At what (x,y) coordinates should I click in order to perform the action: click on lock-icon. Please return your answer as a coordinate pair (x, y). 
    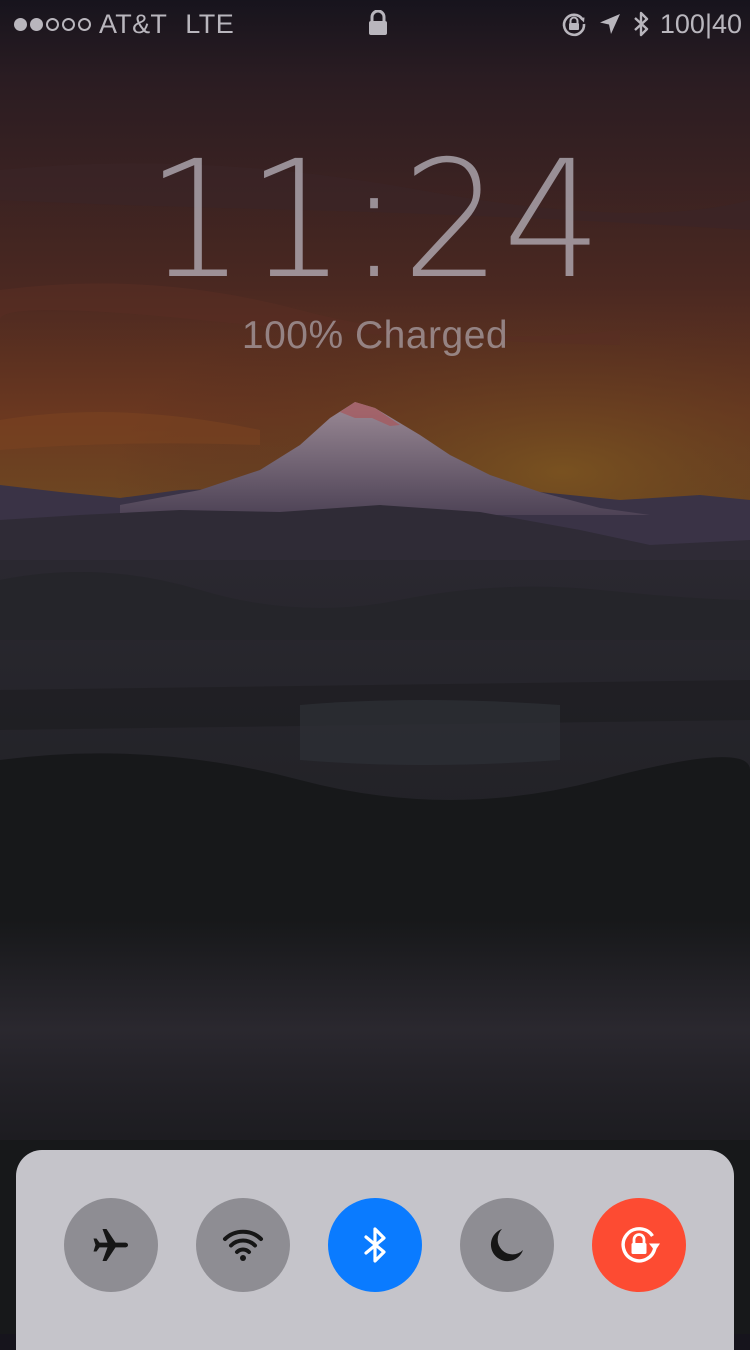
    Looking at the image, I should click on (378, 22).